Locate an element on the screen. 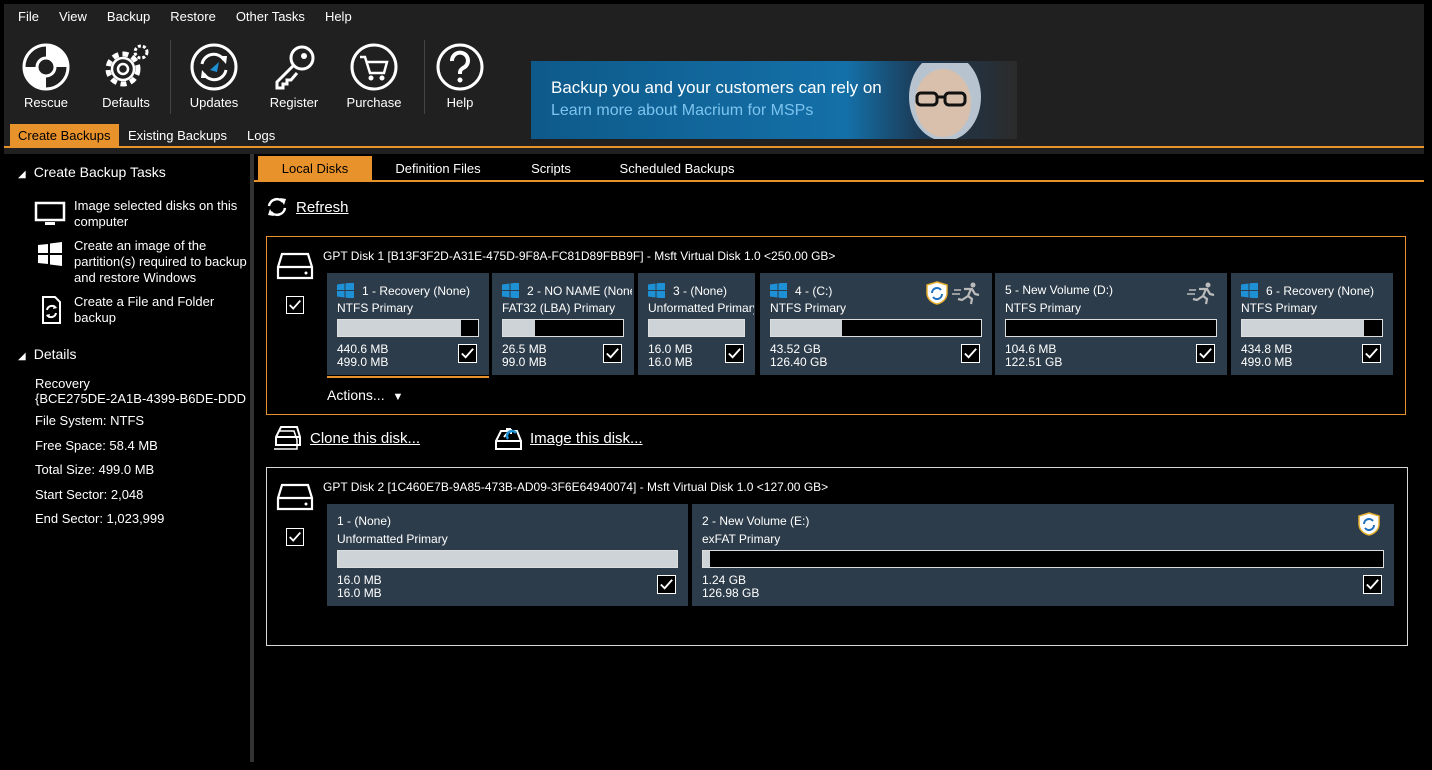  partition-name: 1 - (None) is located at coordinates (487, 521).